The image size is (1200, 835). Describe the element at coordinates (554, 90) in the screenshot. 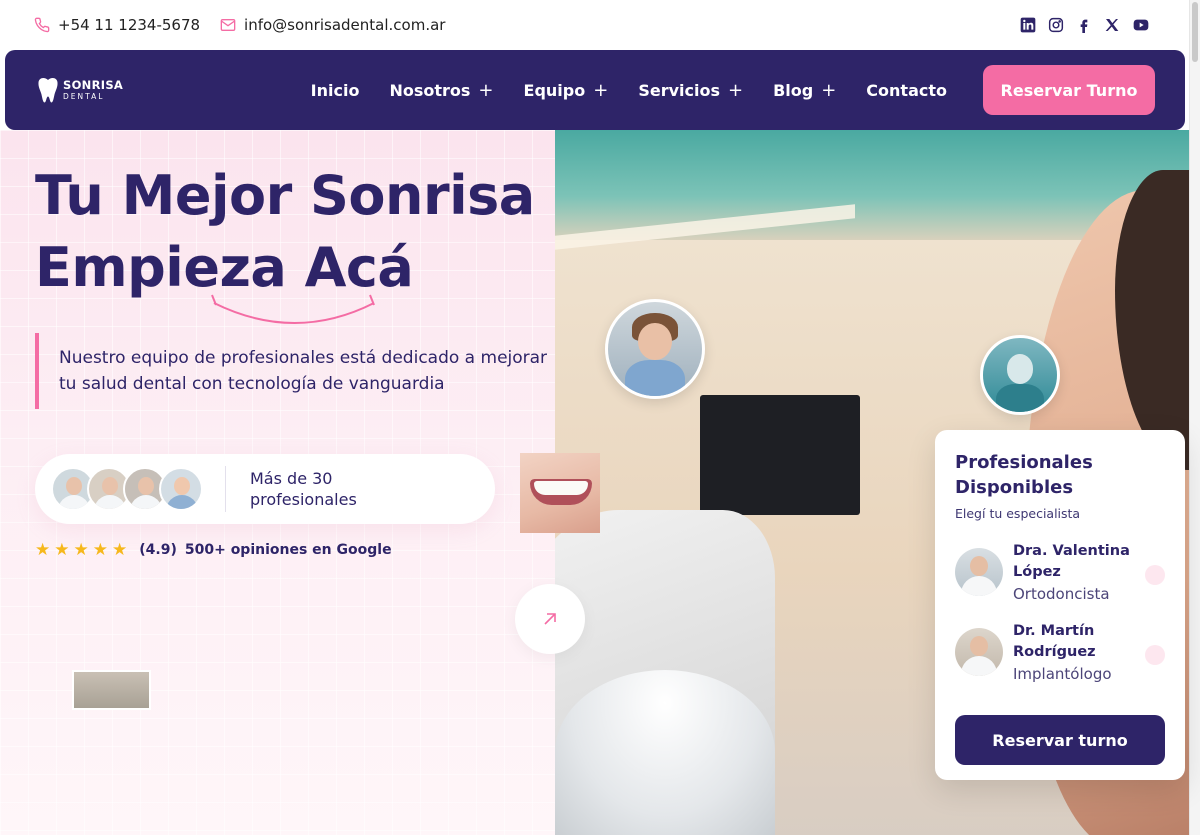

I see `nav-item-label: Equipo` at that location.